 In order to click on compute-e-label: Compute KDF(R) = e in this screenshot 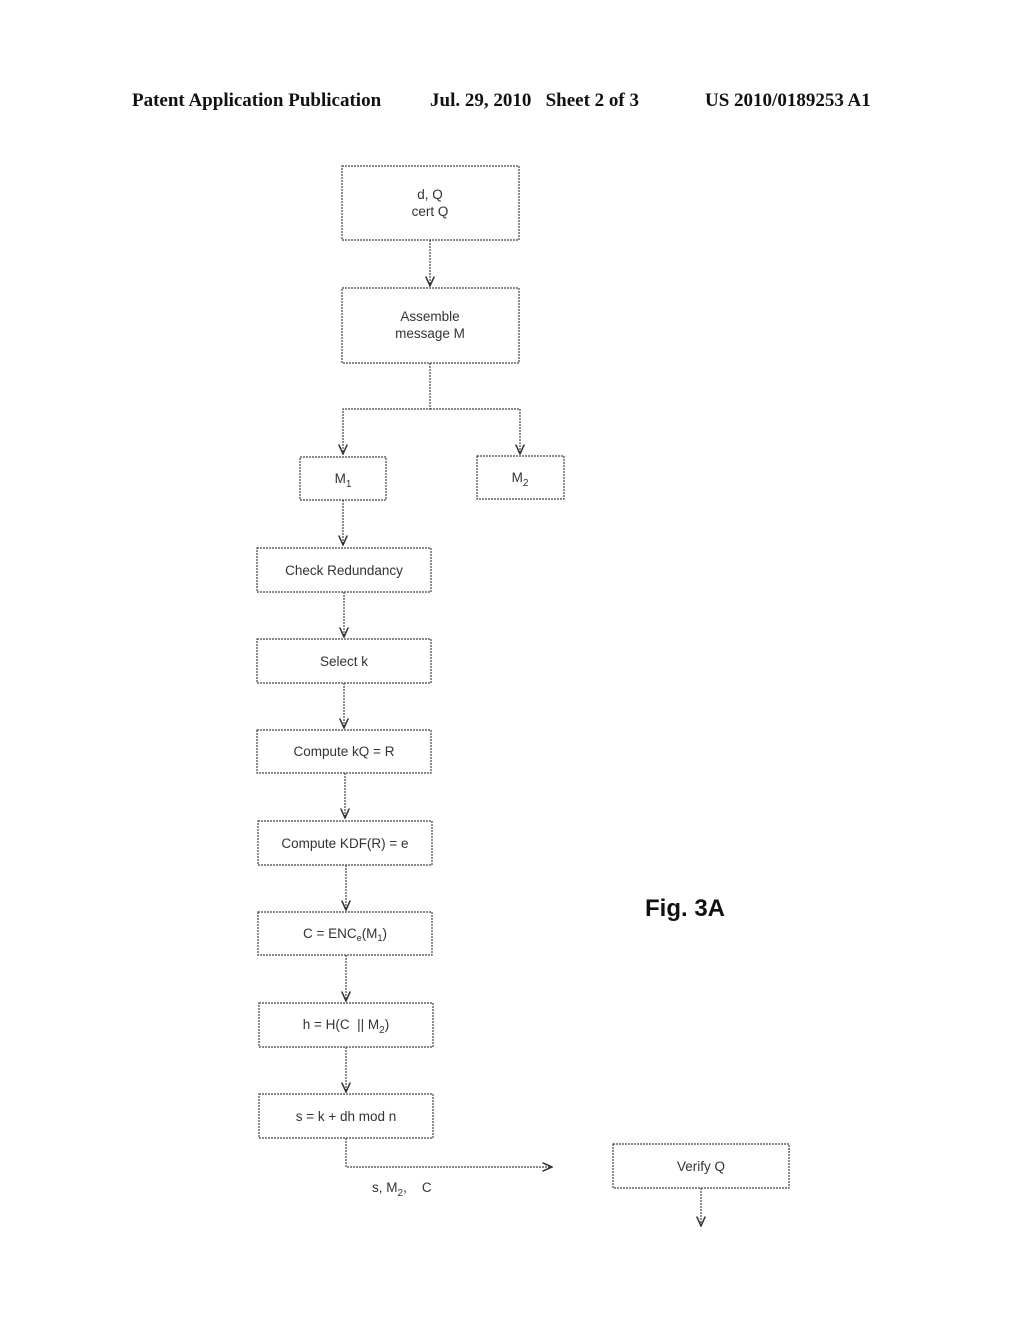, I will do `click(344, 843)`.